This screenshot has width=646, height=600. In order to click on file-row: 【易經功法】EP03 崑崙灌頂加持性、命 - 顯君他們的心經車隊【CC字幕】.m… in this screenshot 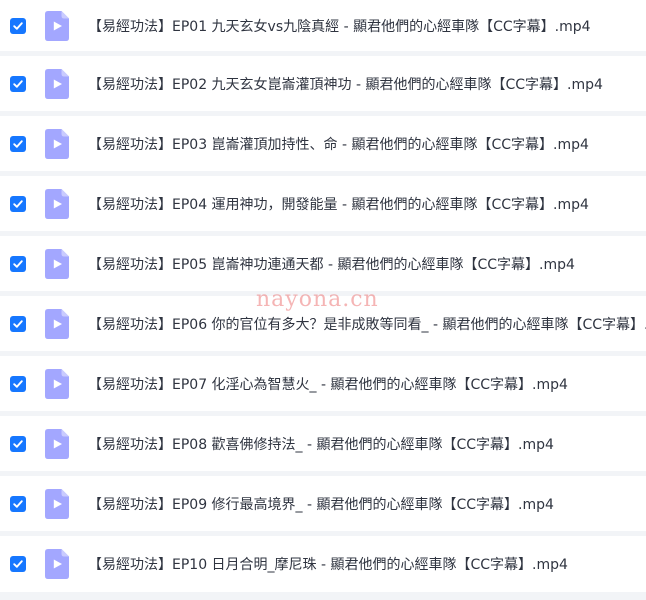, I will do `click(323, 143)`.